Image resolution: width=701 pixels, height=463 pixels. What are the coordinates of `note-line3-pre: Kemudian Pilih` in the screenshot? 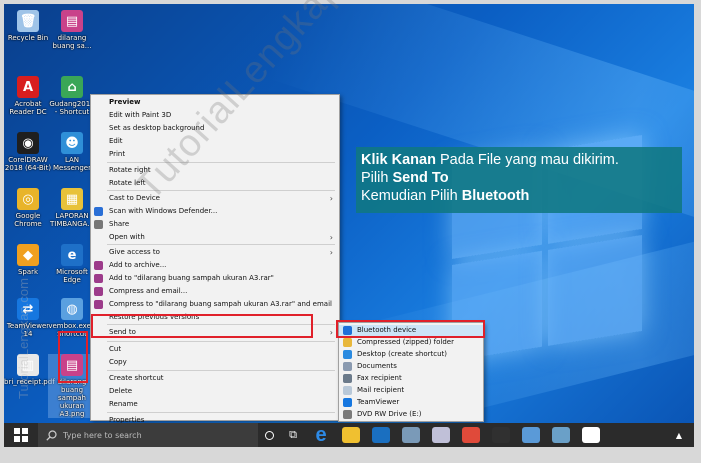 It's located at (411, 196).